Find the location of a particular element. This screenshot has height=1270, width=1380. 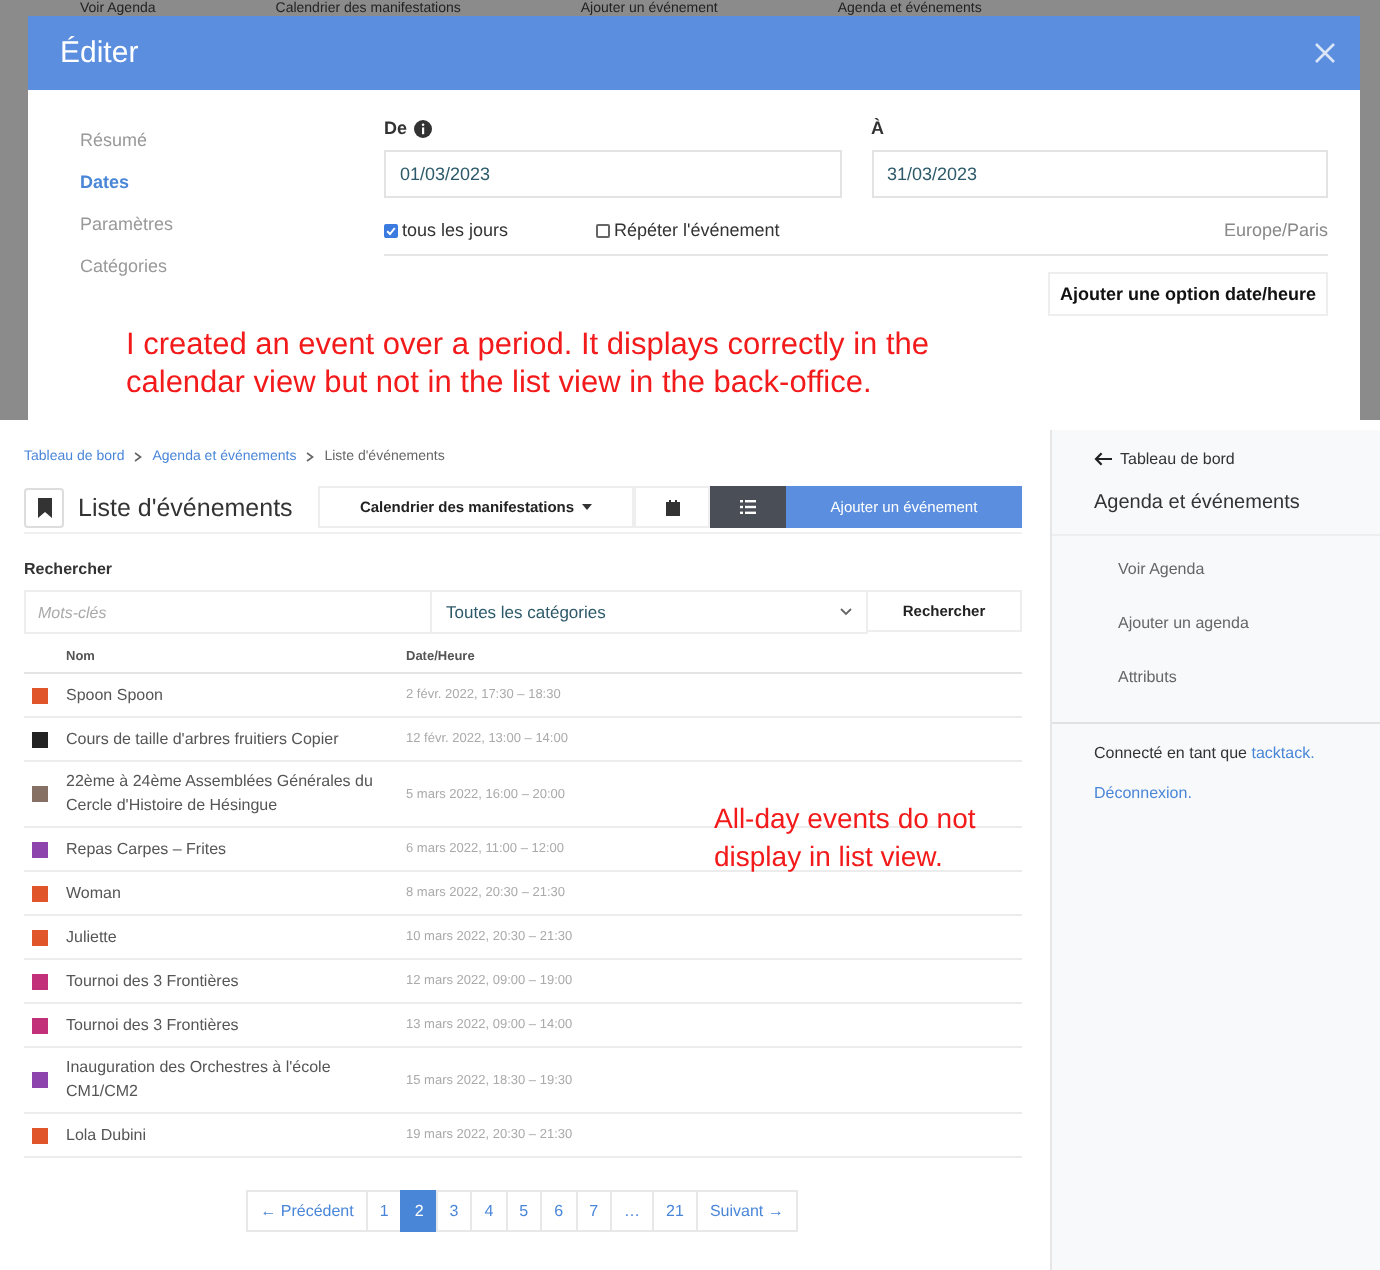

event-name: Juliette is located at coordinates (229, 937).